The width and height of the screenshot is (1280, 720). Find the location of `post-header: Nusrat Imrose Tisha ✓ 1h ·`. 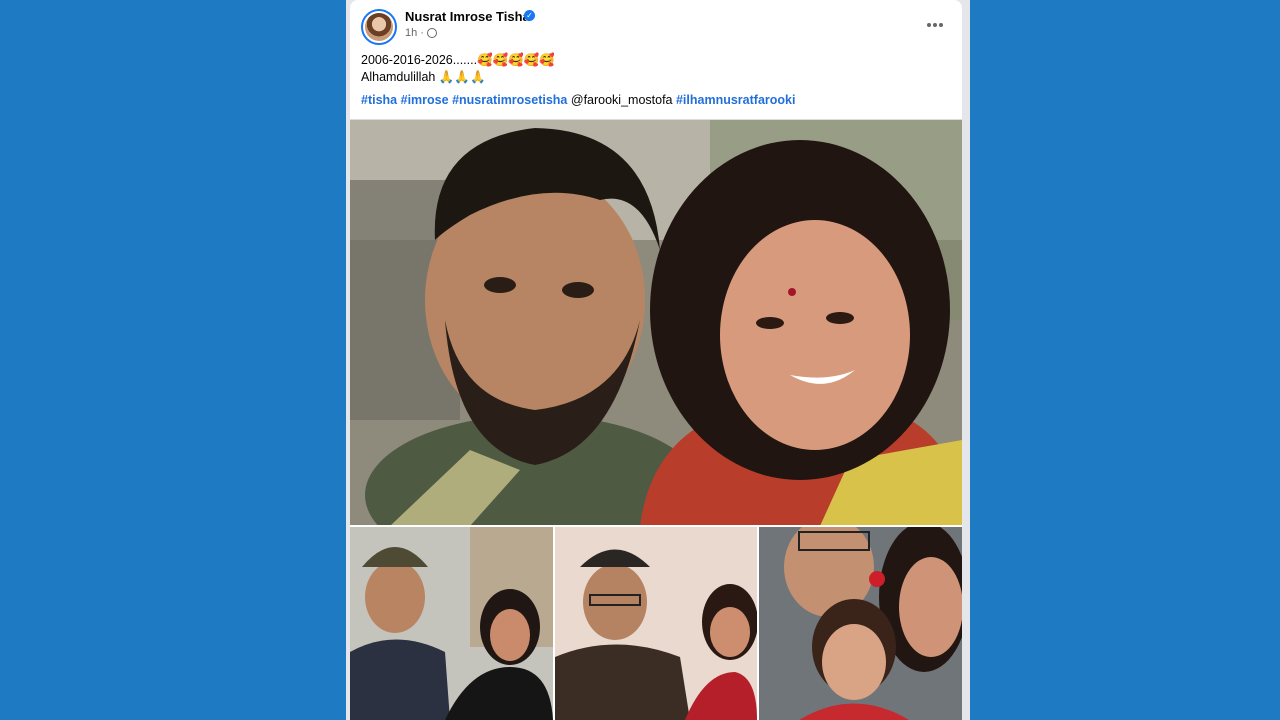

post-header: Nusrat Imrose Tisha ✓ 1h · is located at coordinates (656, 28).